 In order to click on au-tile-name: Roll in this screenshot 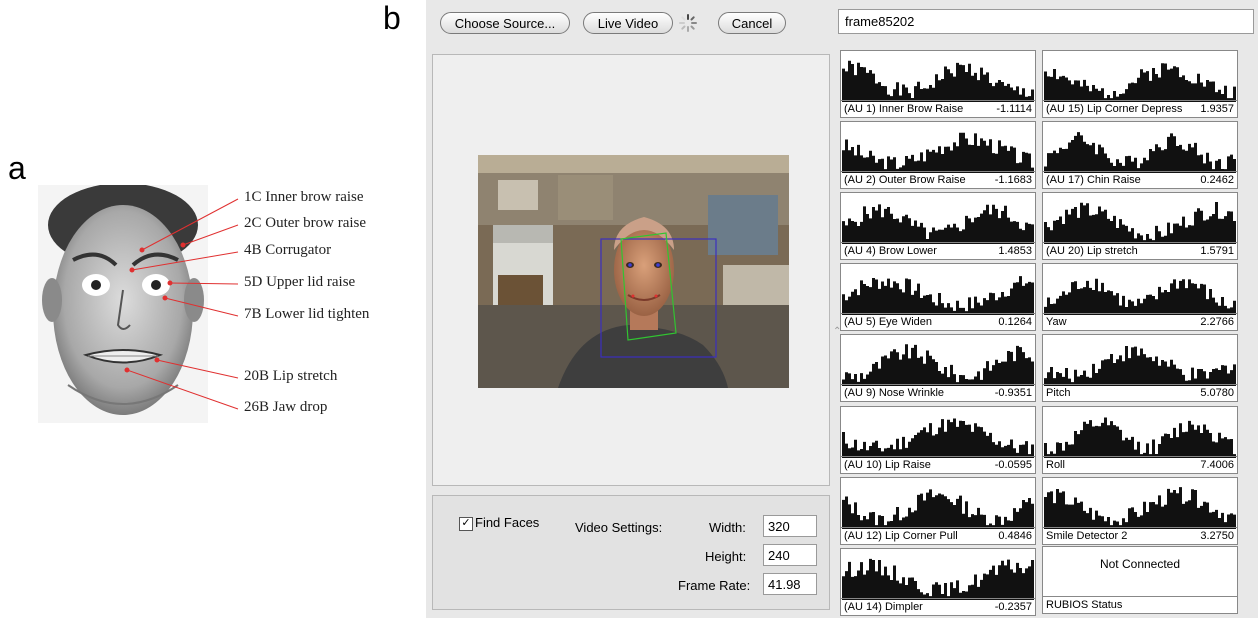, I will do `click(1055, 464)`.